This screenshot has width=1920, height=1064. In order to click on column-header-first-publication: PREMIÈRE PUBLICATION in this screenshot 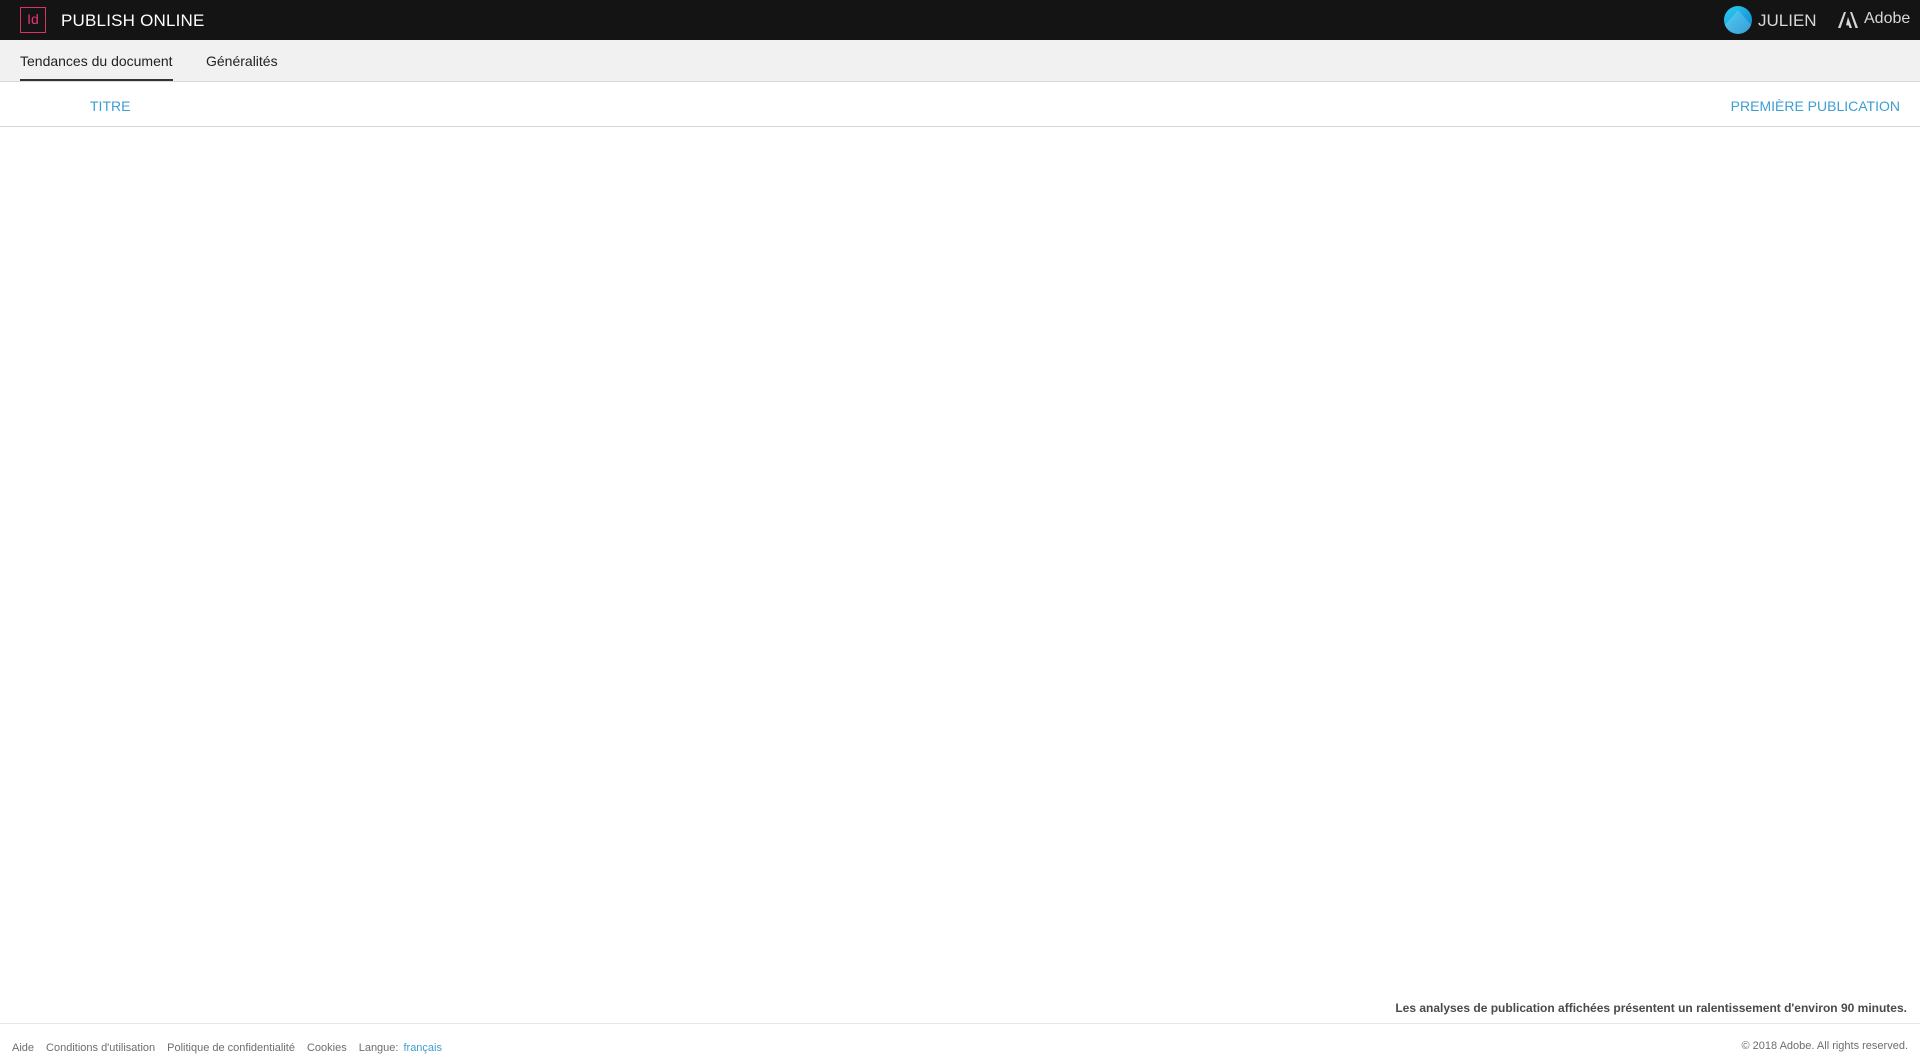, I will do `click(1815, 106)`.